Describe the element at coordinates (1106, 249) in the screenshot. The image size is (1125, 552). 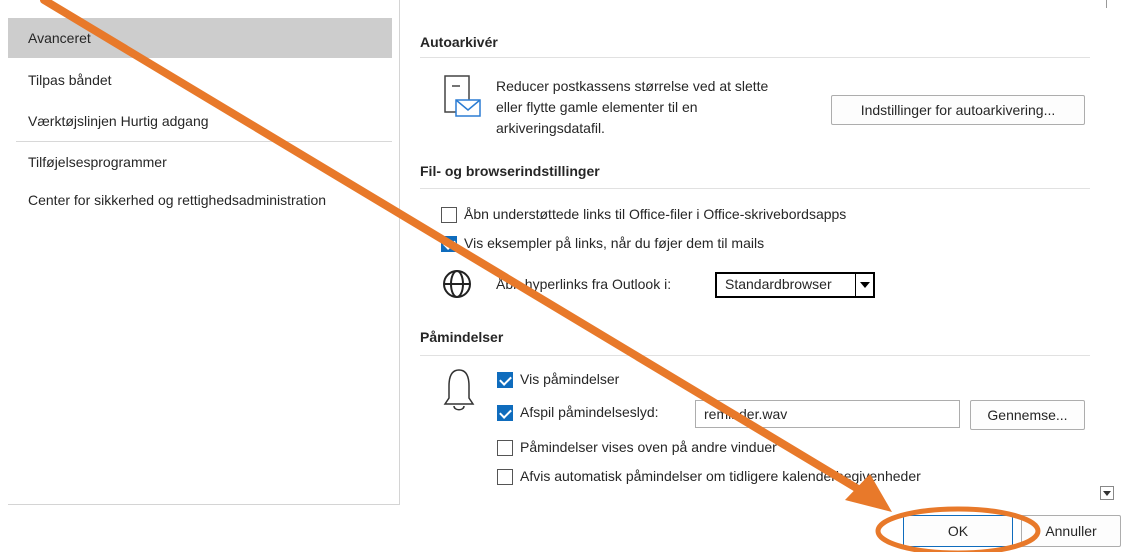
I see `vertical-scrollbar` at that location.